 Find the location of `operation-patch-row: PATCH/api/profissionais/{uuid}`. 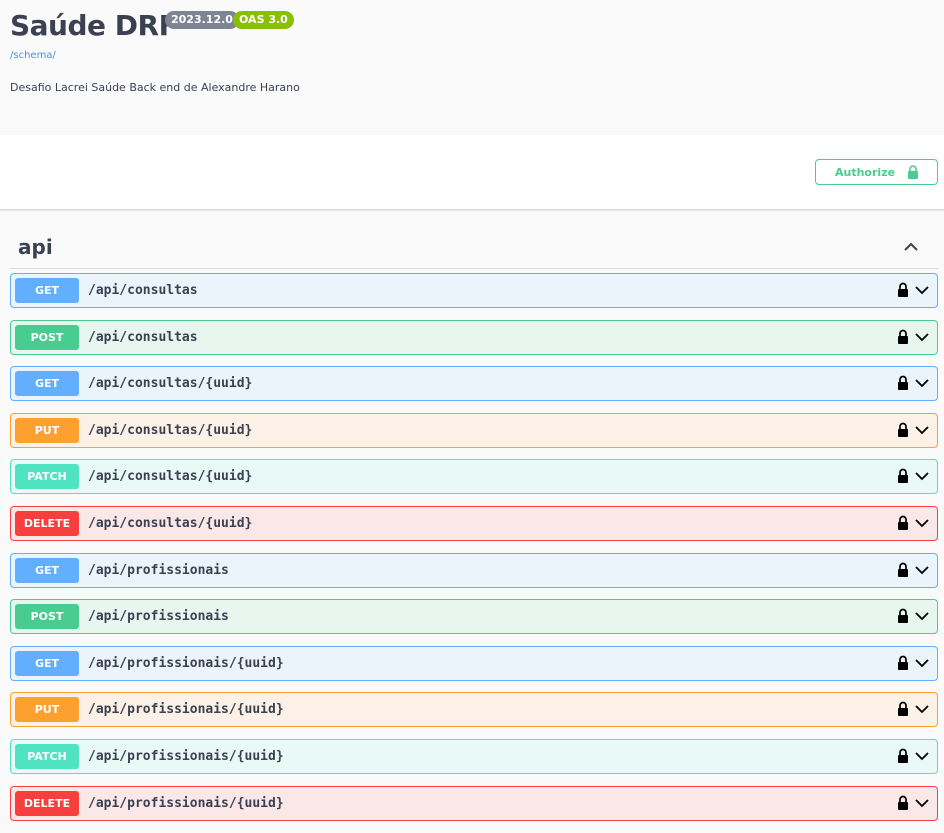

operation-patch-row: PATCH/api/profissionais/{uuid} is located at coordinates (474, 756).